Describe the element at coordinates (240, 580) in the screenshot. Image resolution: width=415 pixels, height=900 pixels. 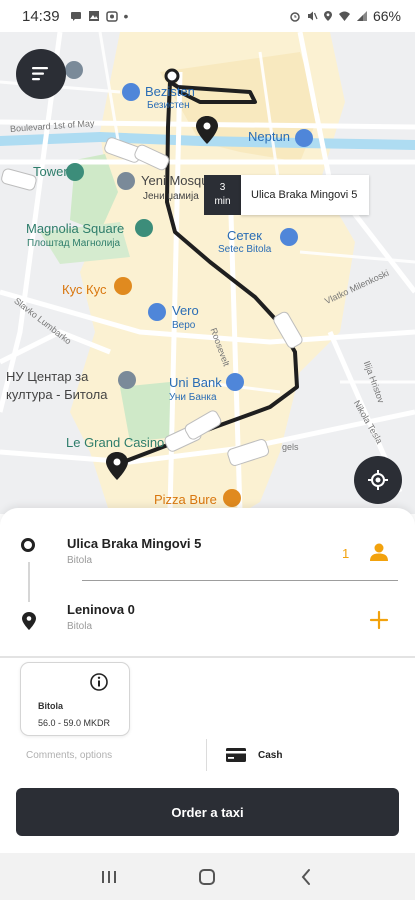
I see `route-divider` at that location.